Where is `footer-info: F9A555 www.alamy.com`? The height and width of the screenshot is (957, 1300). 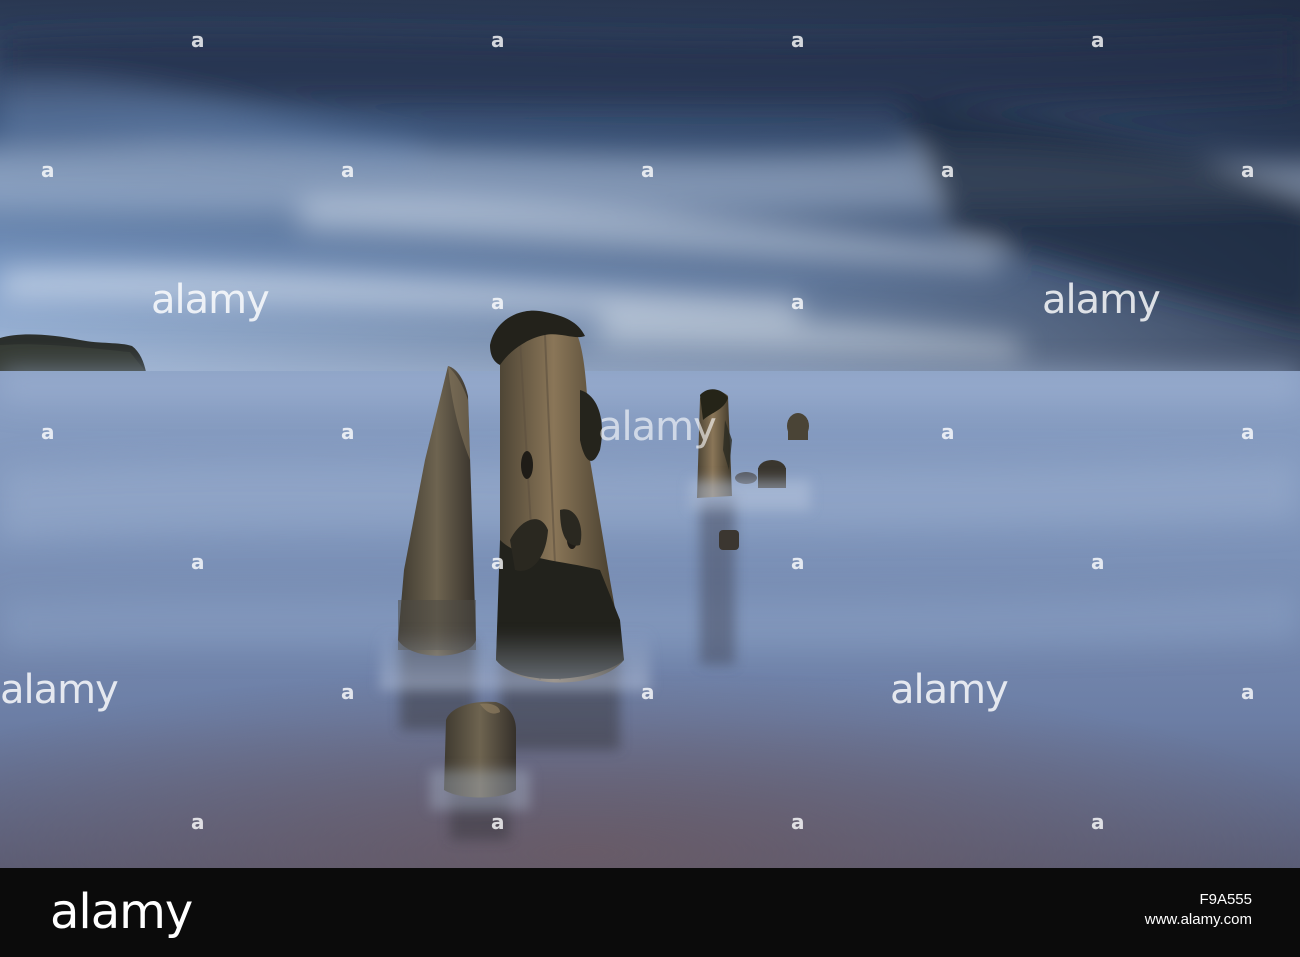
footer-info: F9A555 www.alamy.com is located at coordinates (1198, 909).